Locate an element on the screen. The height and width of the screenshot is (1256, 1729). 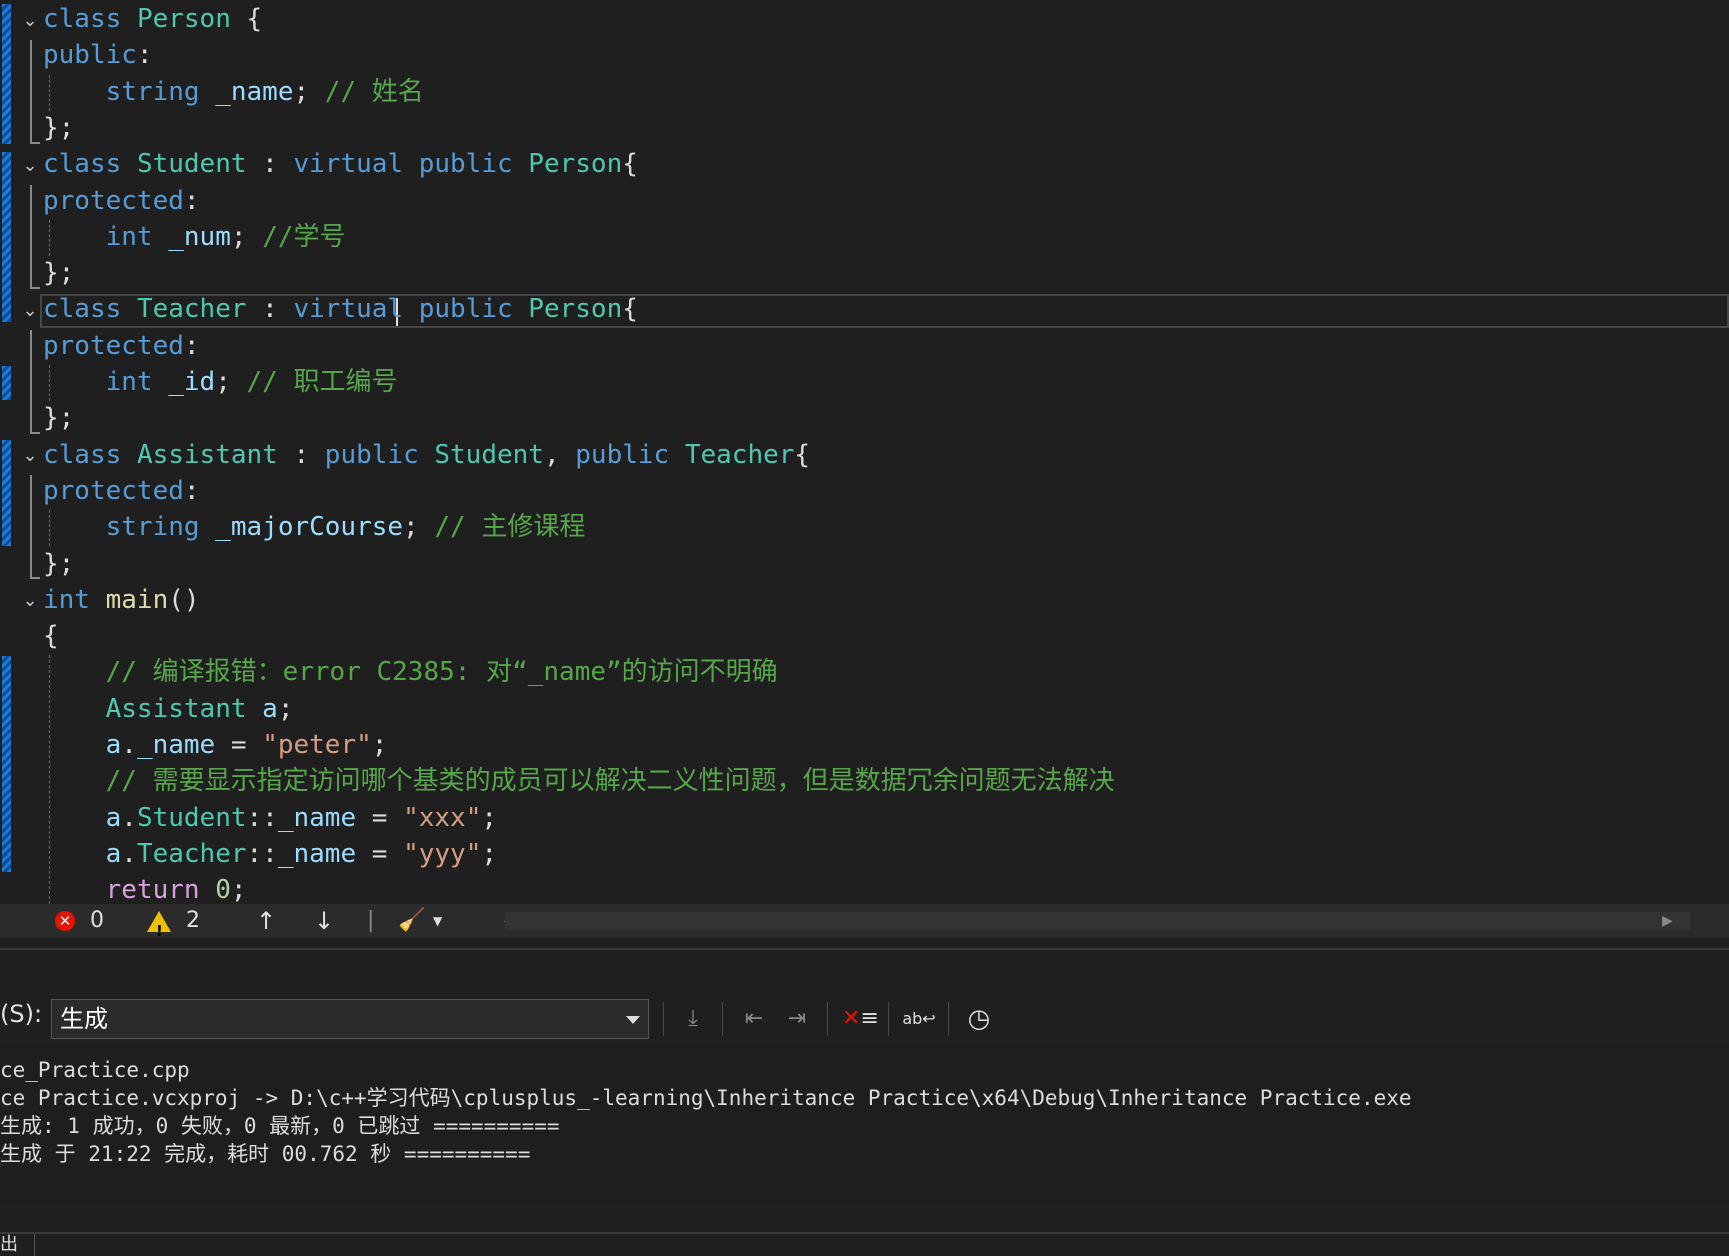
code-line: public: is located at coordinates (98, 55).